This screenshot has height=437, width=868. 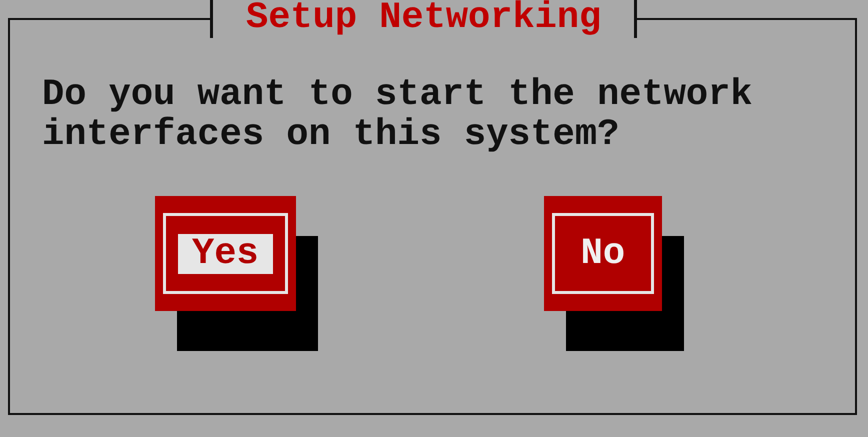 I want to click on yes-button: Yes, so click(x=225, y=253).